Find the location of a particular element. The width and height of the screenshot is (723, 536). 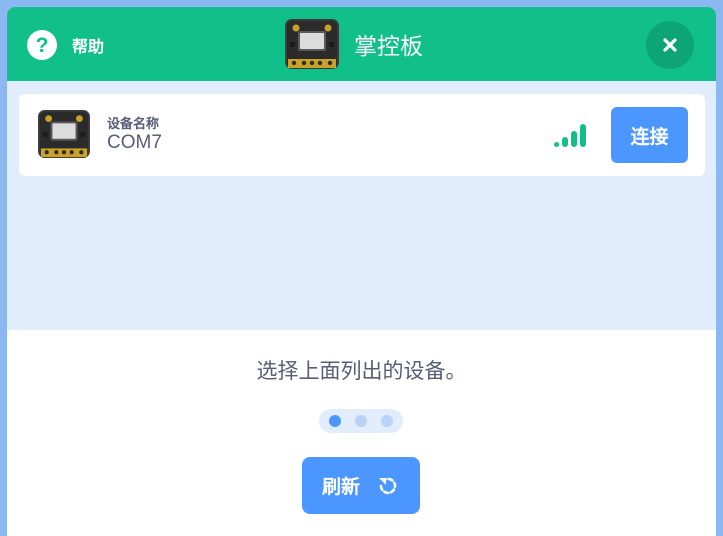

modal-header: ? 帮助 掌控板 is located at coordinates (361, 44).